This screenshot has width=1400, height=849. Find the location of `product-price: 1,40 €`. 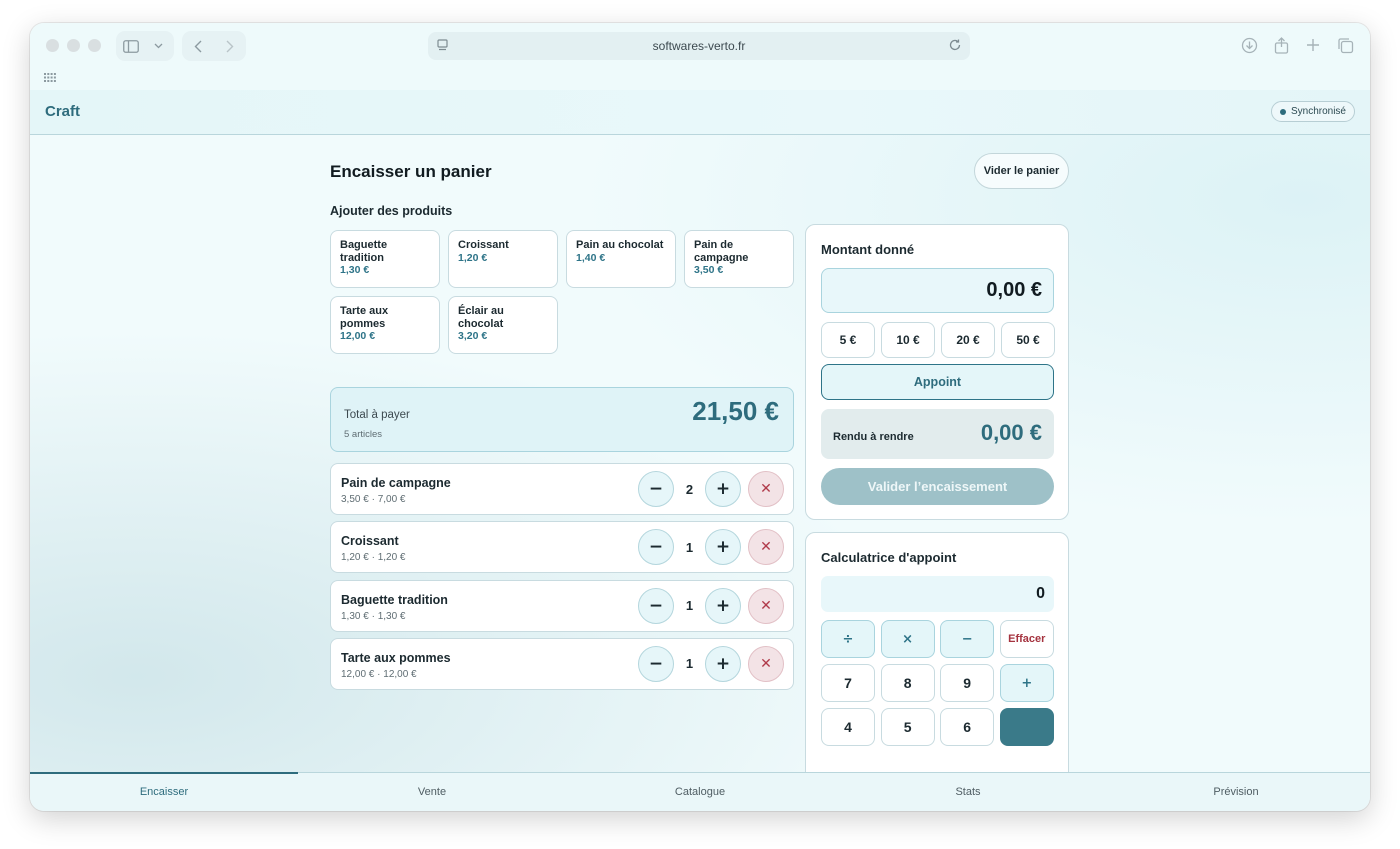

product-price: 1,40 € is located at coordinates (591, 257).